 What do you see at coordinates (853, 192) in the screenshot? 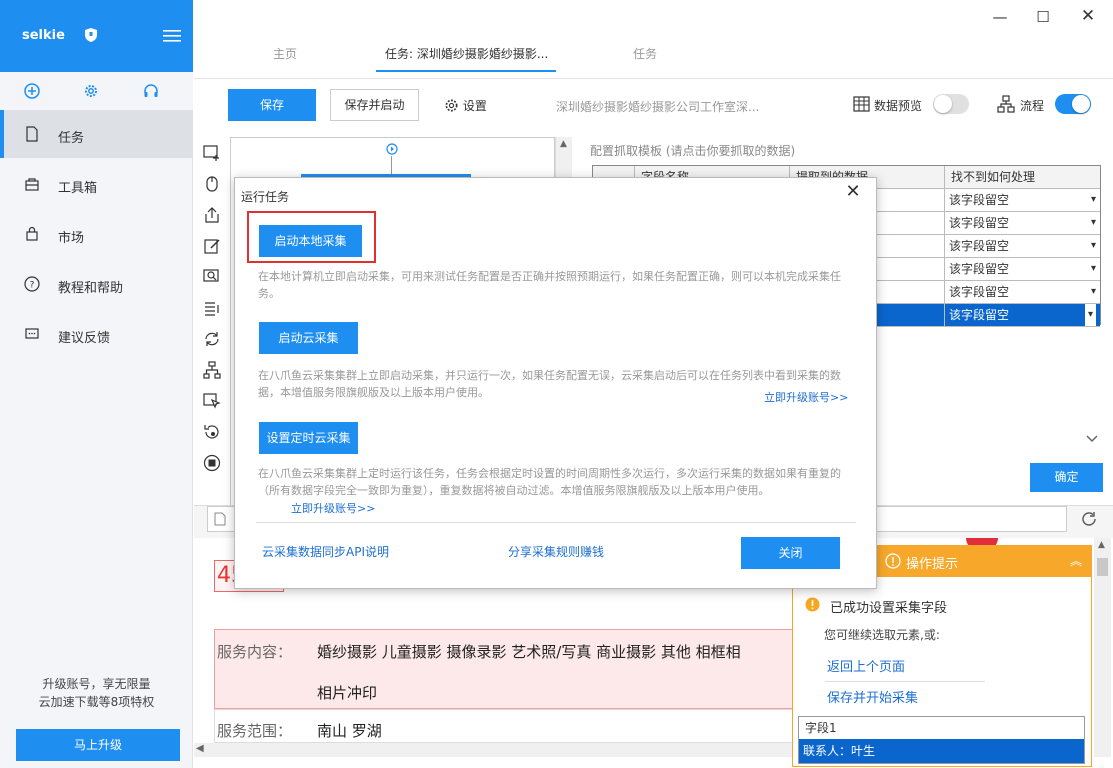
I see `close-icon: ✕` at bounding box center [853, 192].